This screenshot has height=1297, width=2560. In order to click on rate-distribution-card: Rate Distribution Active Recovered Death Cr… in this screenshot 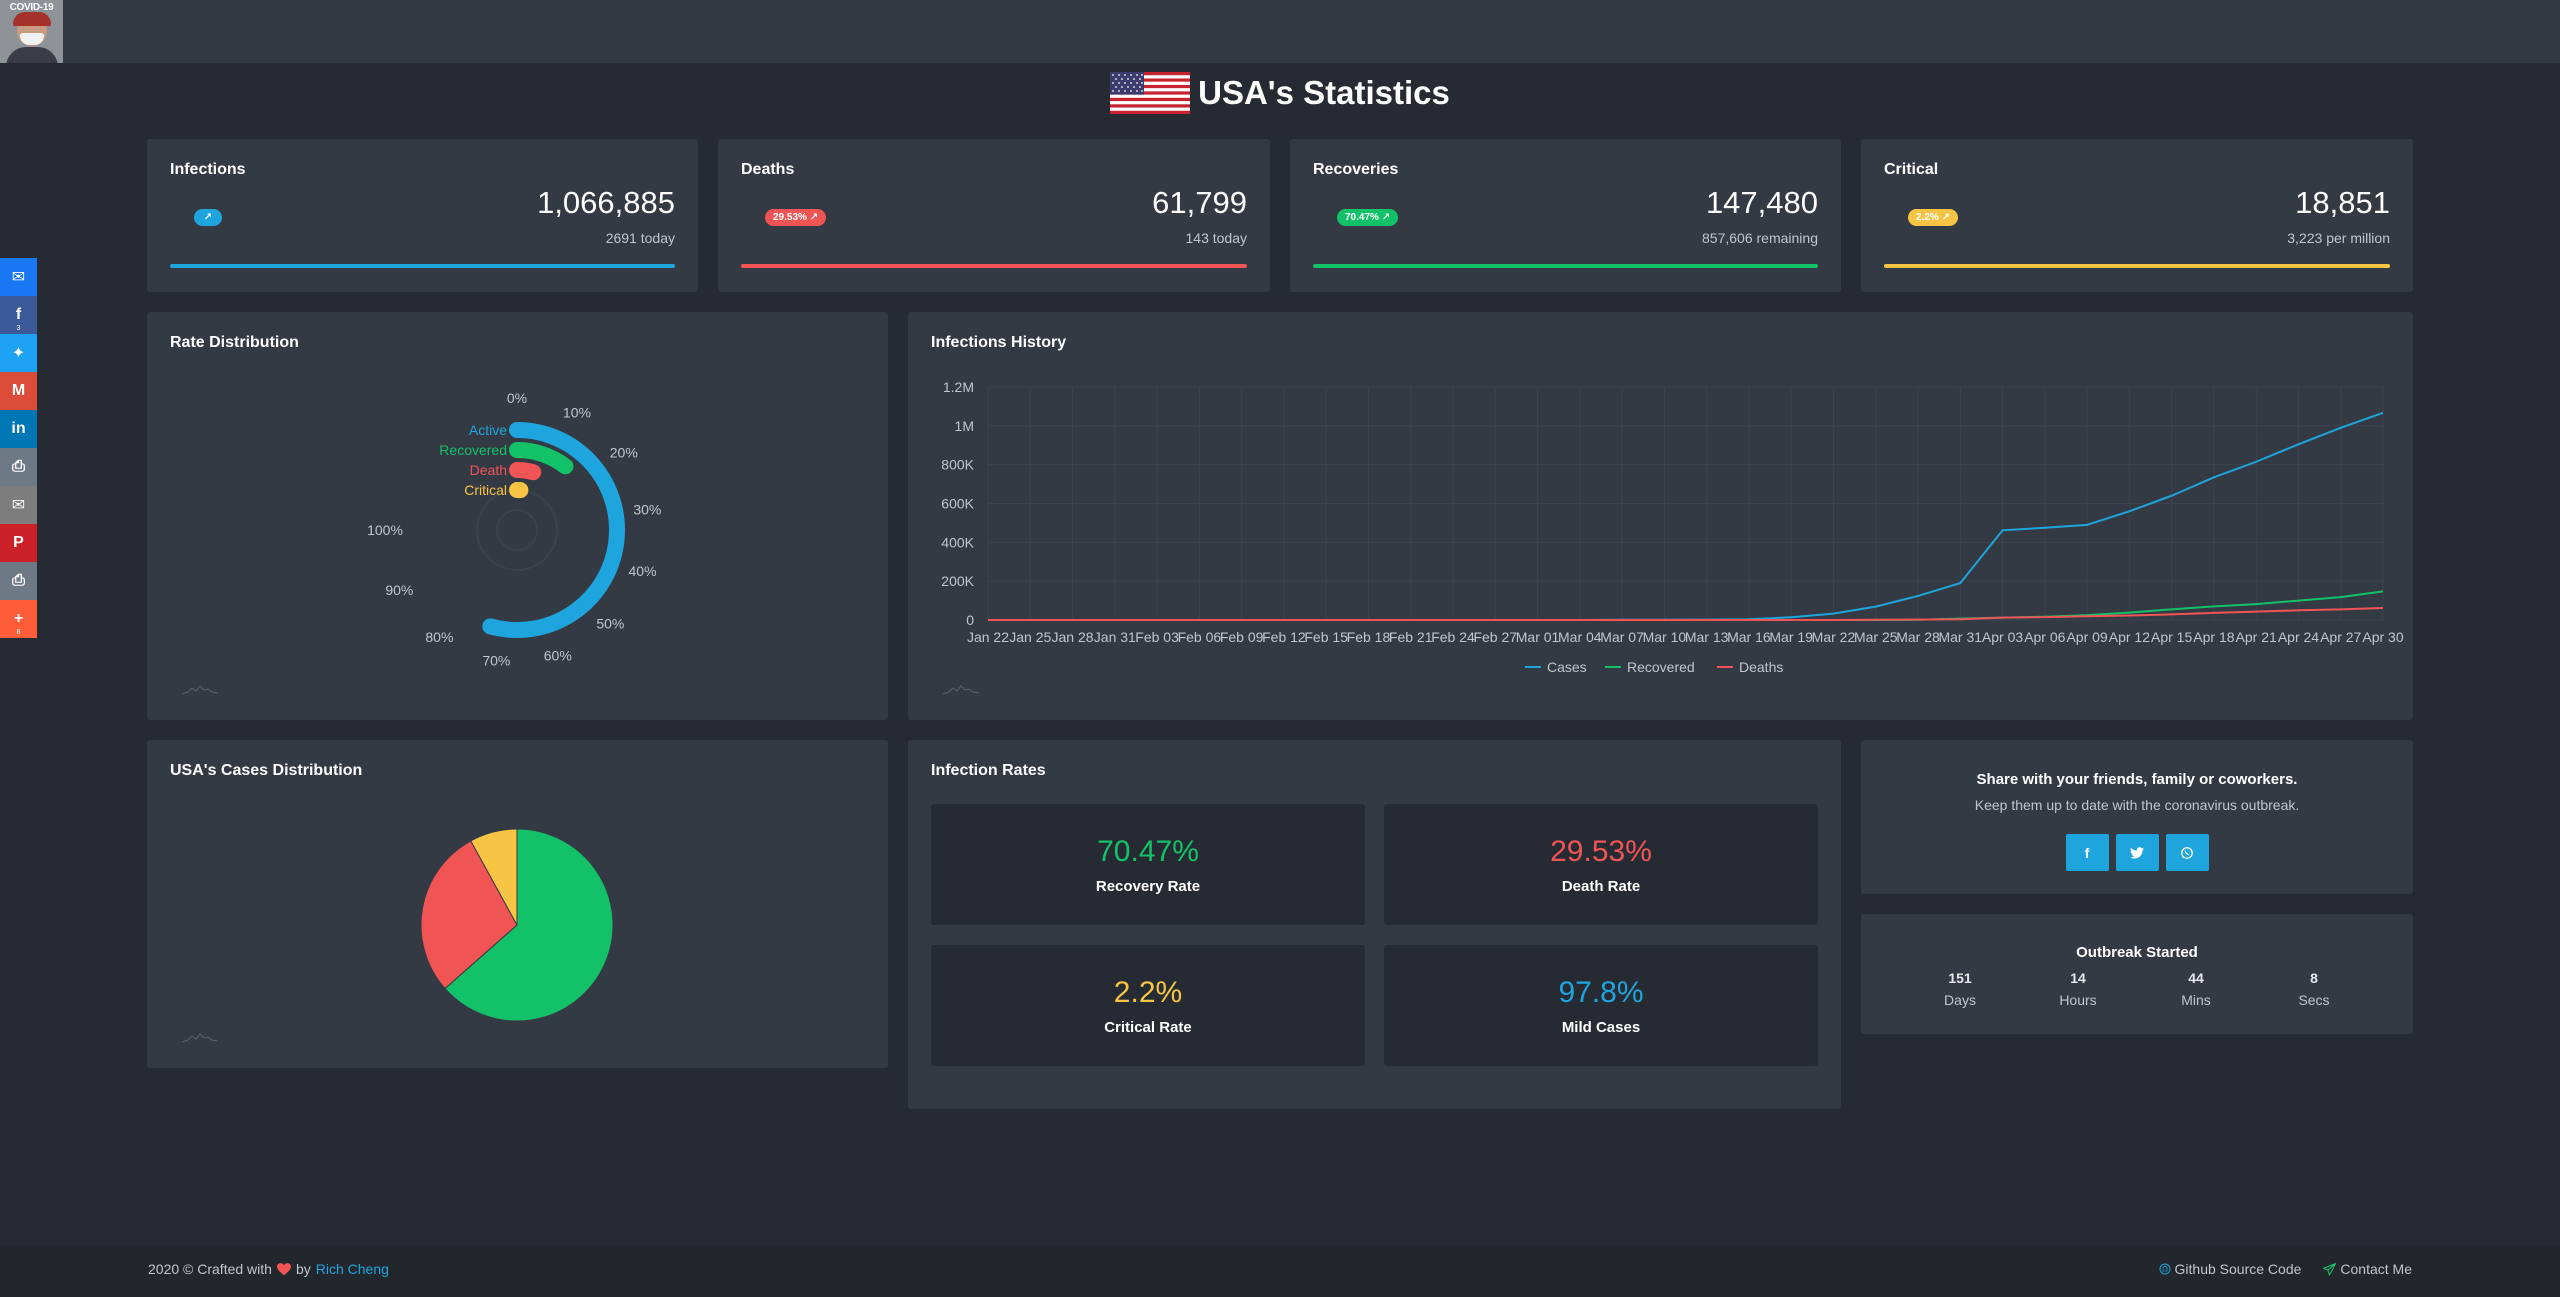, I will do `click(517, 516)`.